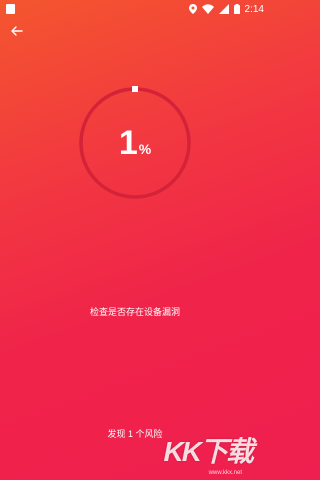 The height and width of the screenshot is (480, 320). I want to click on watermark-url: www.kkx.net, so click(225, 473).